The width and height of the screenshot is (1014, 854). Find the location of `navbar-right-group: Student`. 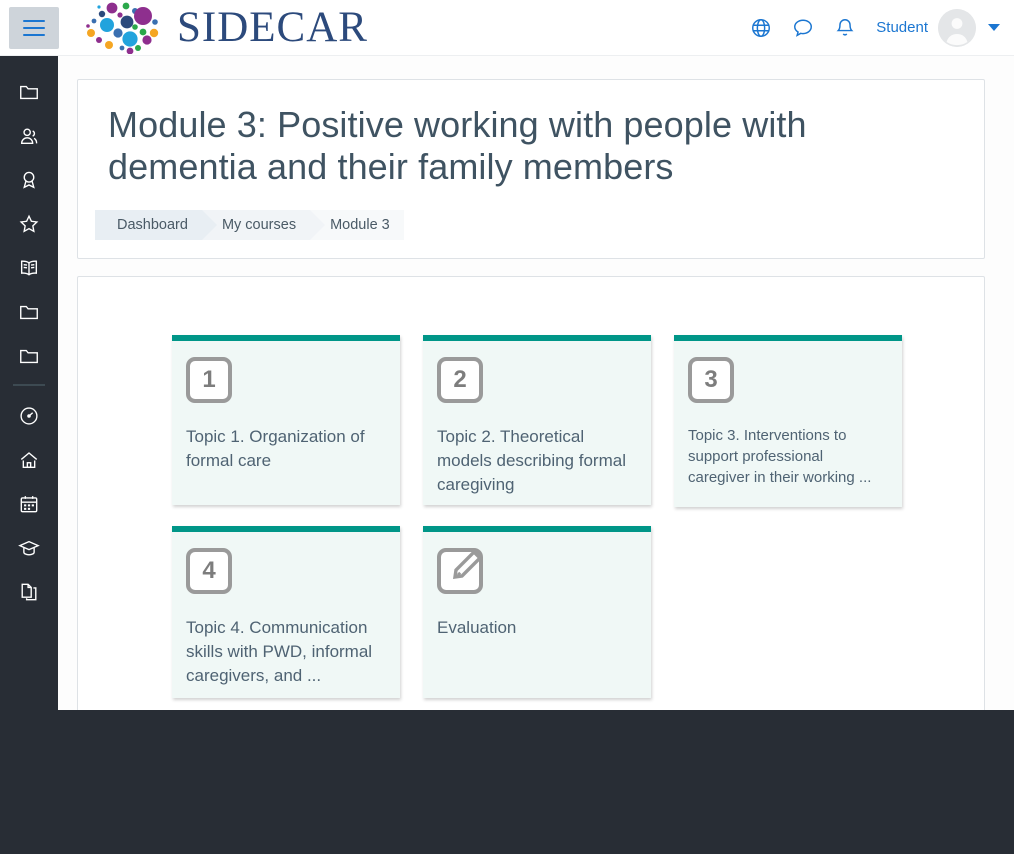

navbar-right-group: Student is located at coordinates (882, 27).